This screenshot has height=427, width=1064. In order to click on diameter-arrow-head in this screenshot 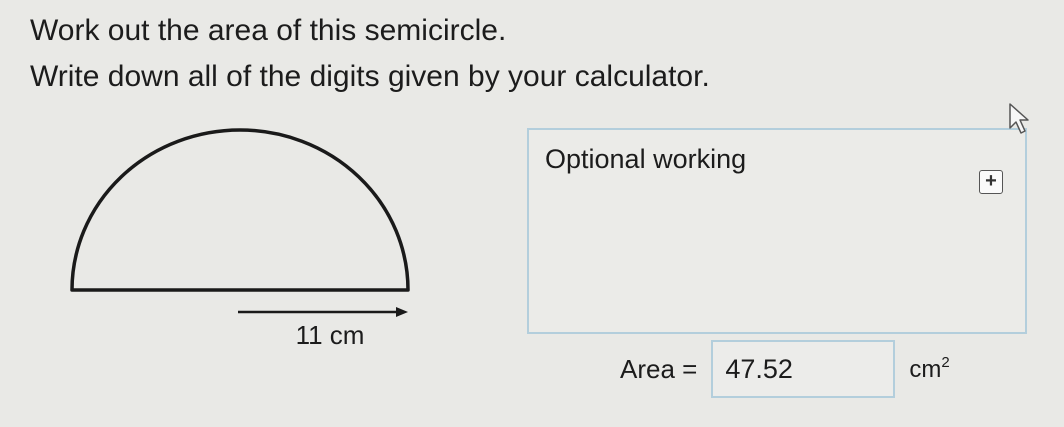, I will do `click(402, 312)`.